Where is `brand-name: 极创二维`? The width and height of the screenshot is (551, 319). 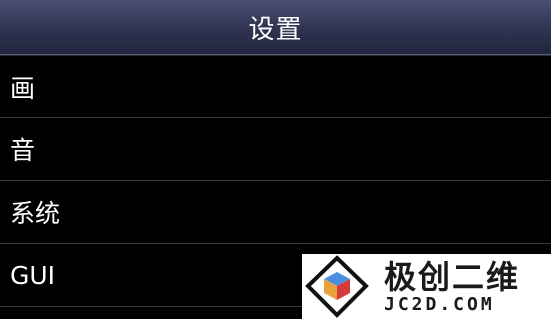
brand-name: 极创二维 is located at coordinates (452, 276).